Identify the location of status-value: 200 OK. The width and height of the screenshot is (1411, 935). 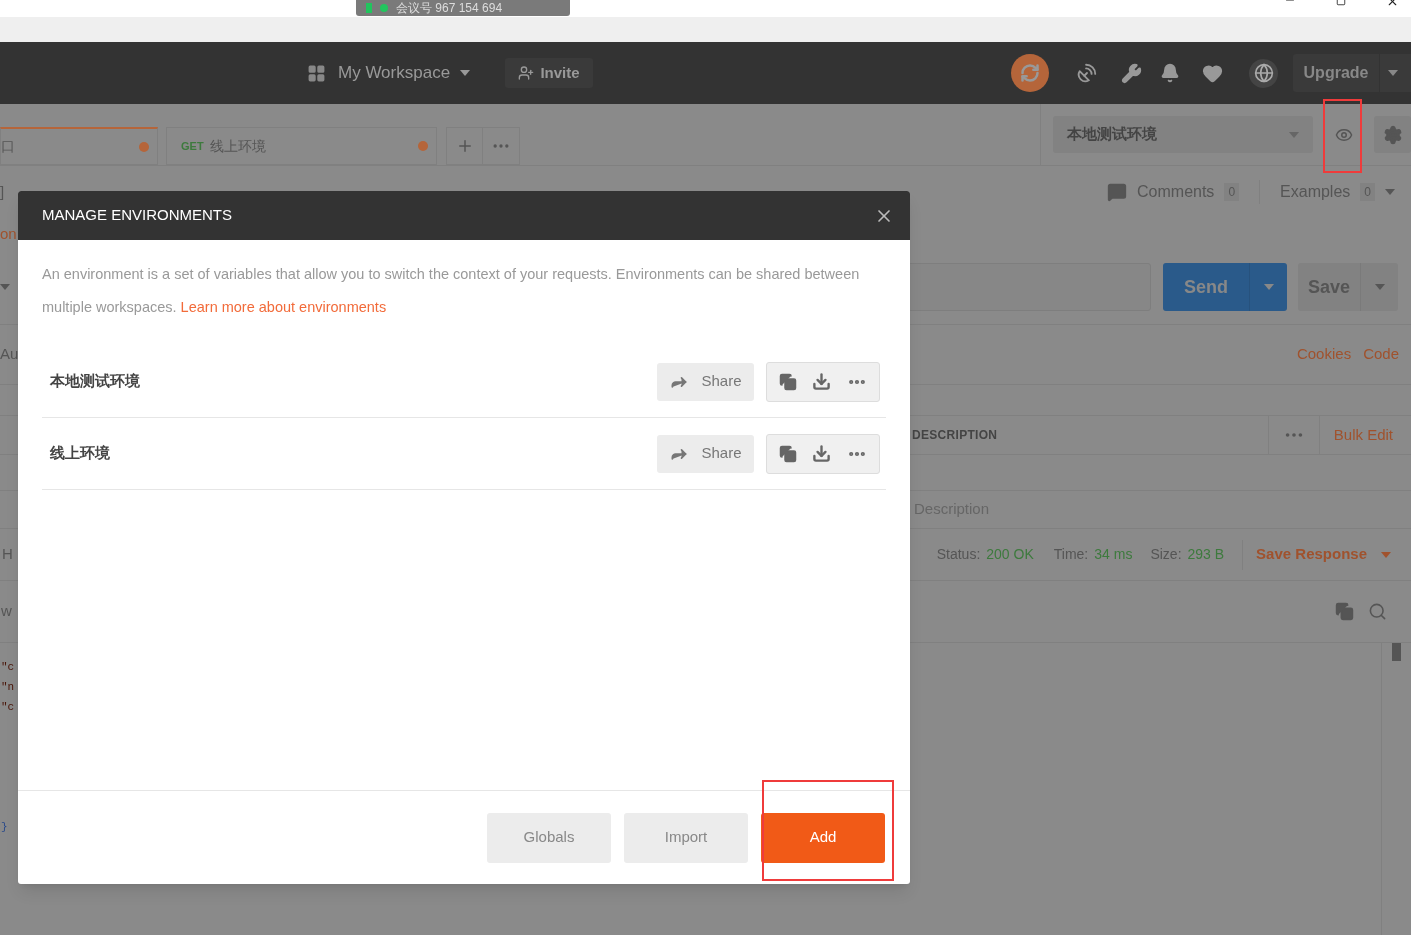
(1010, 554).